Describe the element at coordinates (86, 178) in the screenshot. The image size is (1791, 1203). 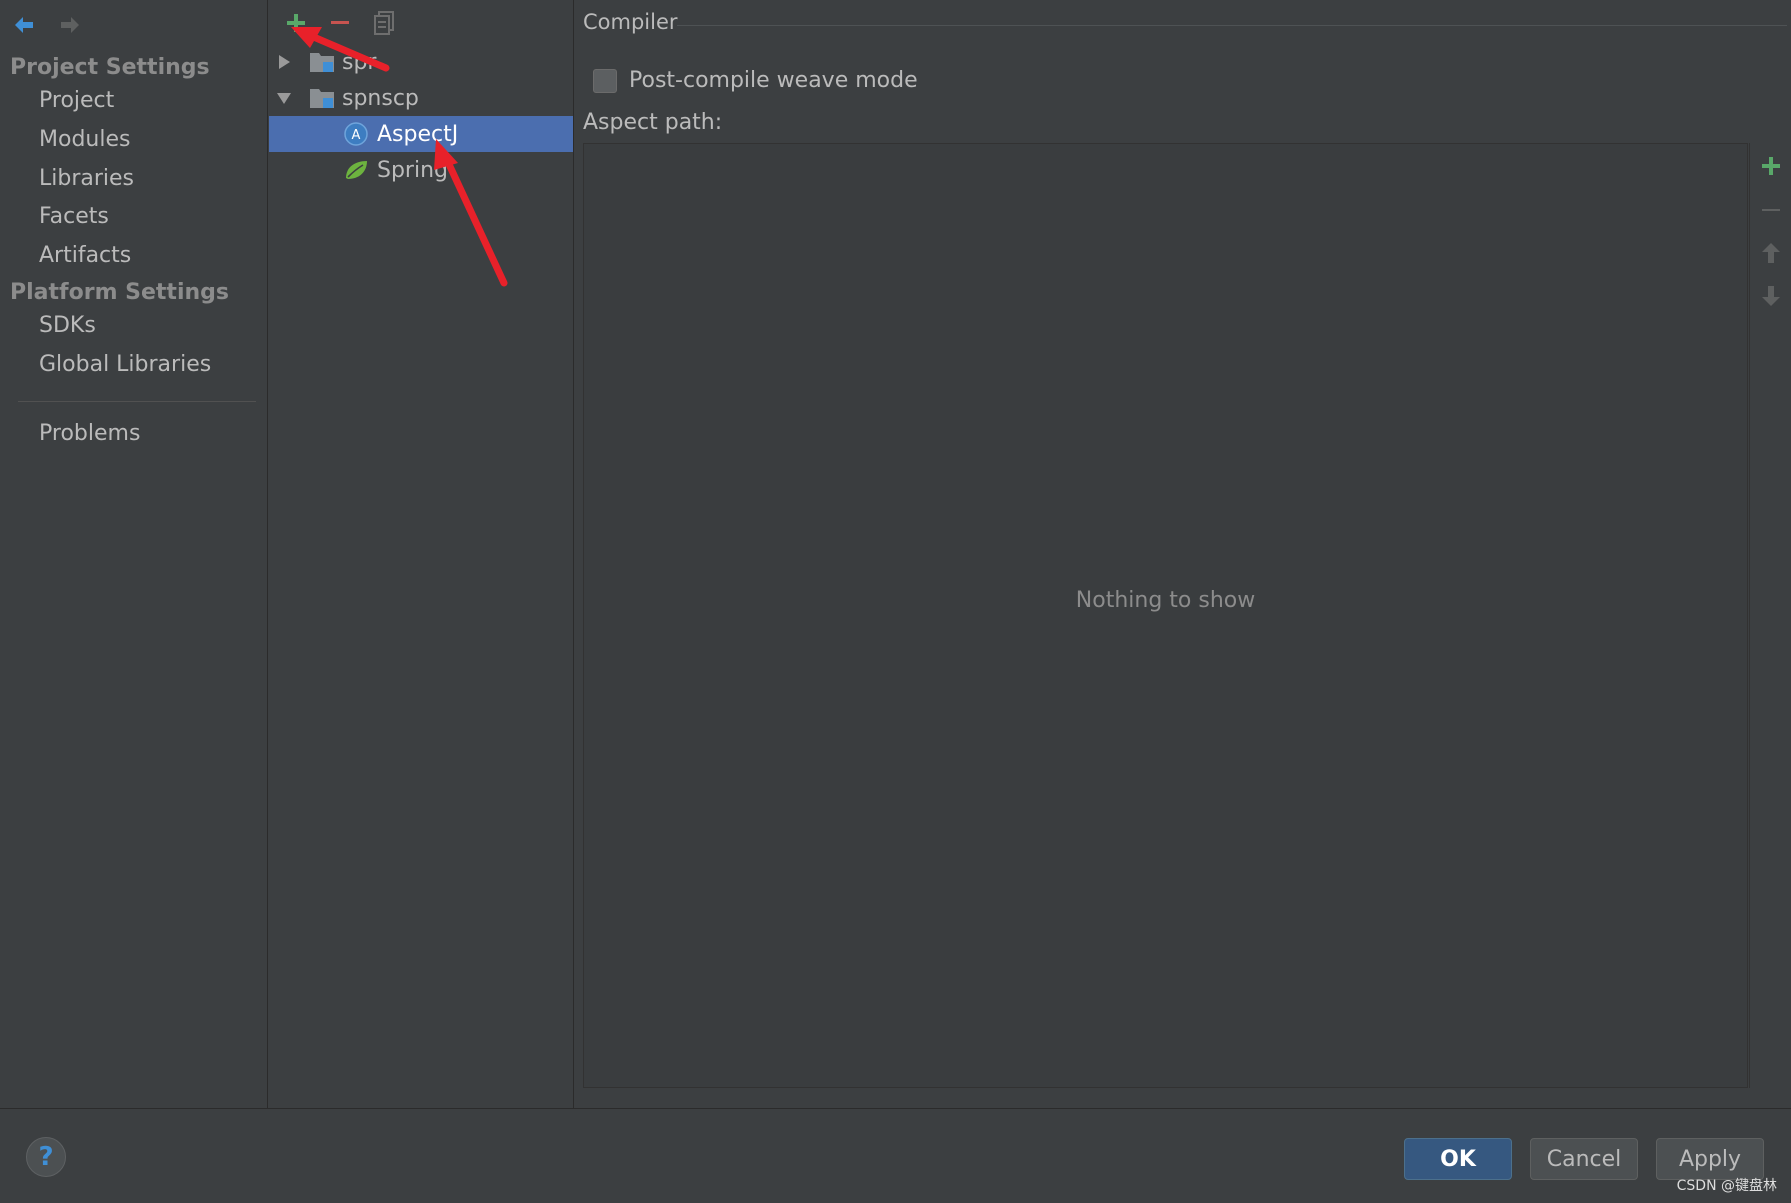
I see `sidebar-item-libraries: Libraries` at that location.